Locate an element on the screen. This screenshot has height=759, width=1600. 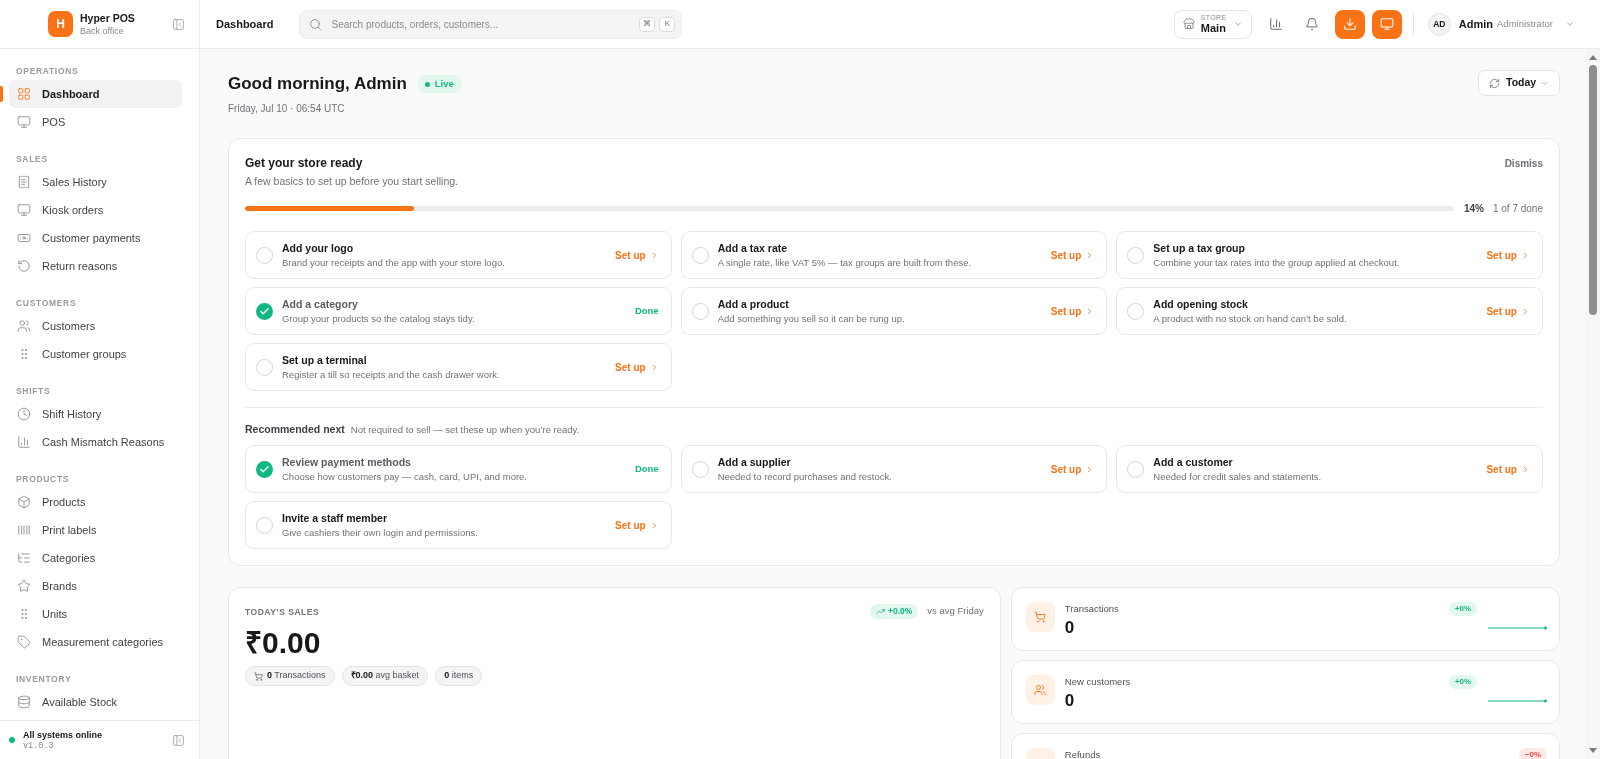
task-title: Add a category is located at coordinates (320, 304).